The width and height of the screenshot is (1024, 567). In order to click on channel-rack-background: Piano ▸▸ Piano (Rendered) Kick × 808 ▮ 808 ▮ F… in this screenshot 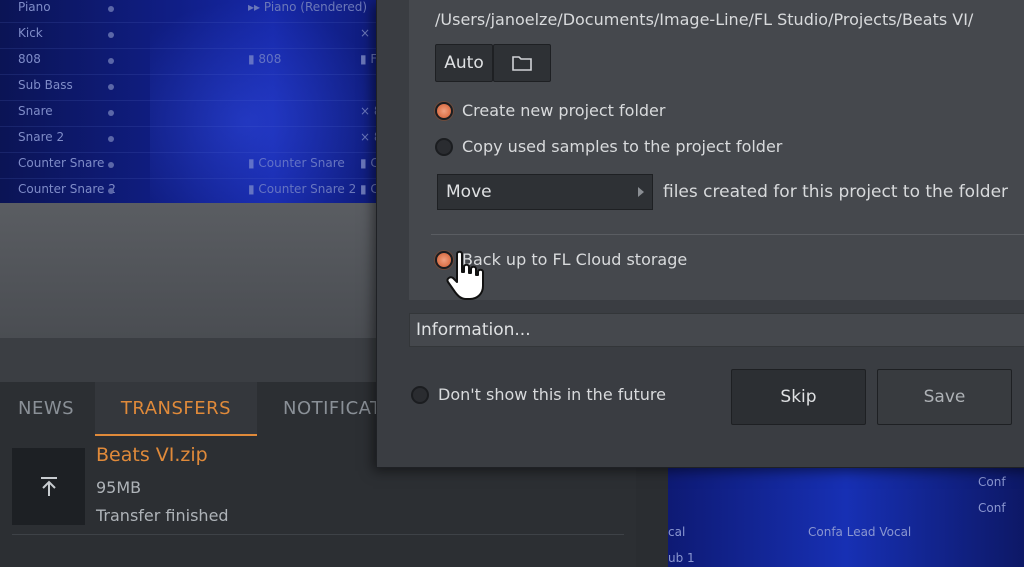, I will do `click(195, 101)`.